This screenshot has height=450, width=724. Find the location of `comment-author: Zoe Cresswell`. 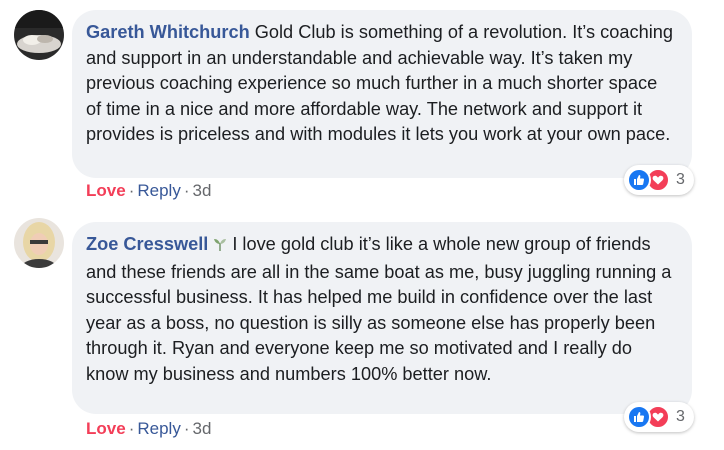

comment-author: Zoe Cresswell is located at coordinates (147, 244).